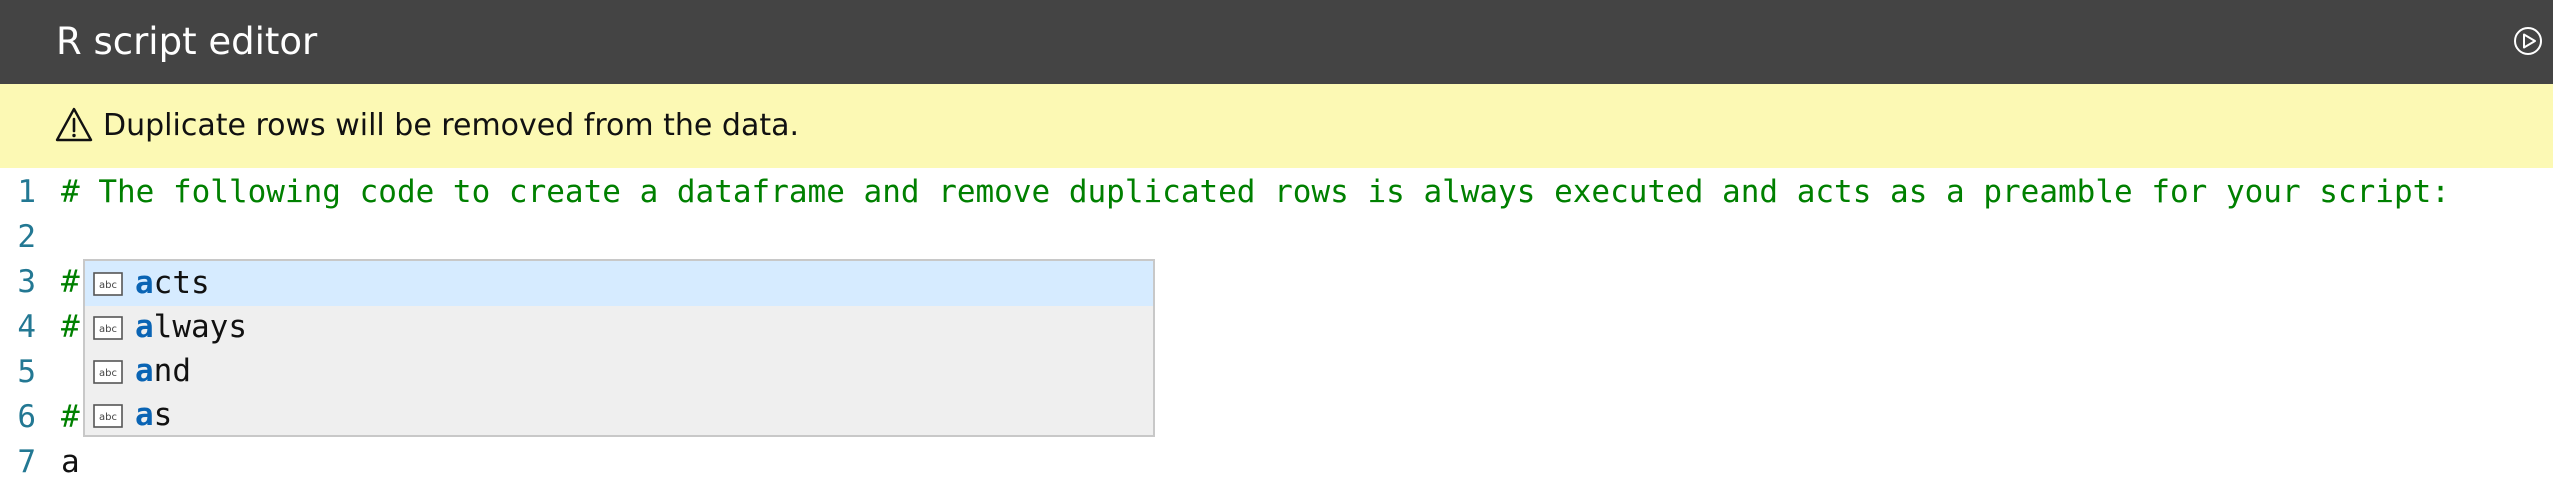 The height and width of the screenshot is (497, 2553). Describe the element at coordinates (154, 415) in the screenshot. I see `suggestion-label: as` at that location.